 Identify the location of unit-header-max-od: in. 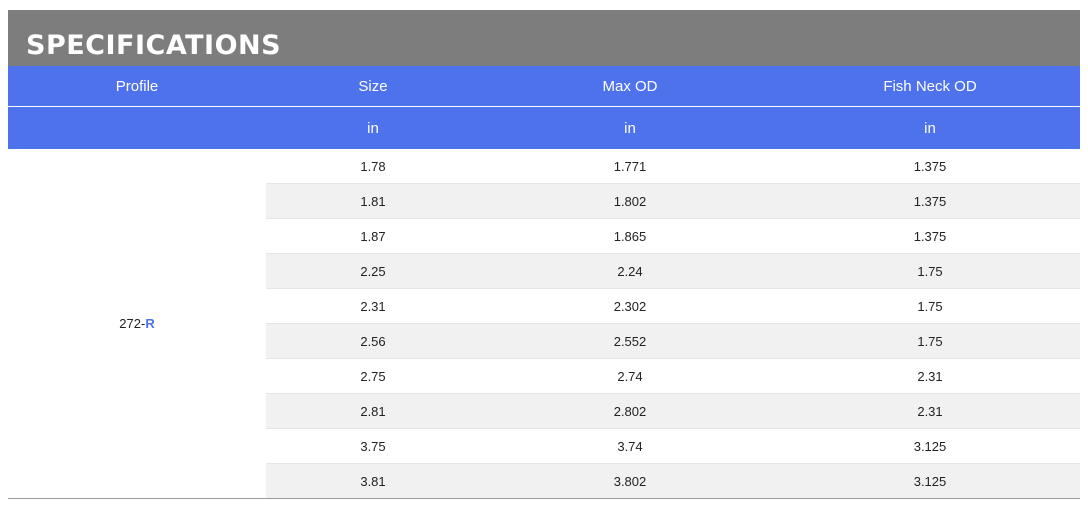
(630, 127).